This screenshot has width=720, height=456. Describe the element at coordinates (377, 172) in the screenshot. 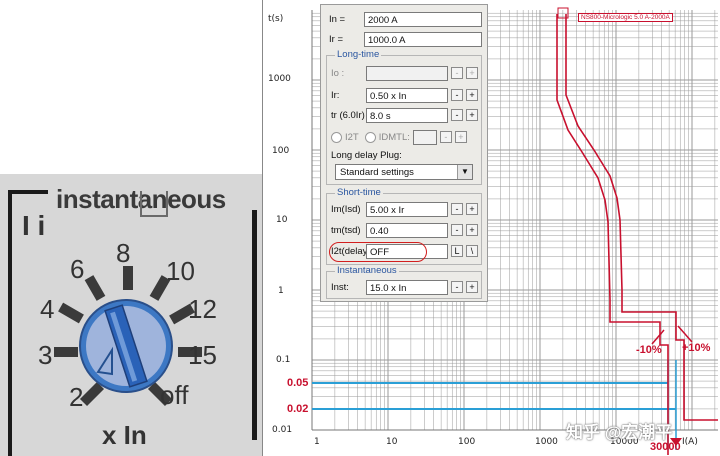

I see `plug-select-value: Standard settings` at that location.